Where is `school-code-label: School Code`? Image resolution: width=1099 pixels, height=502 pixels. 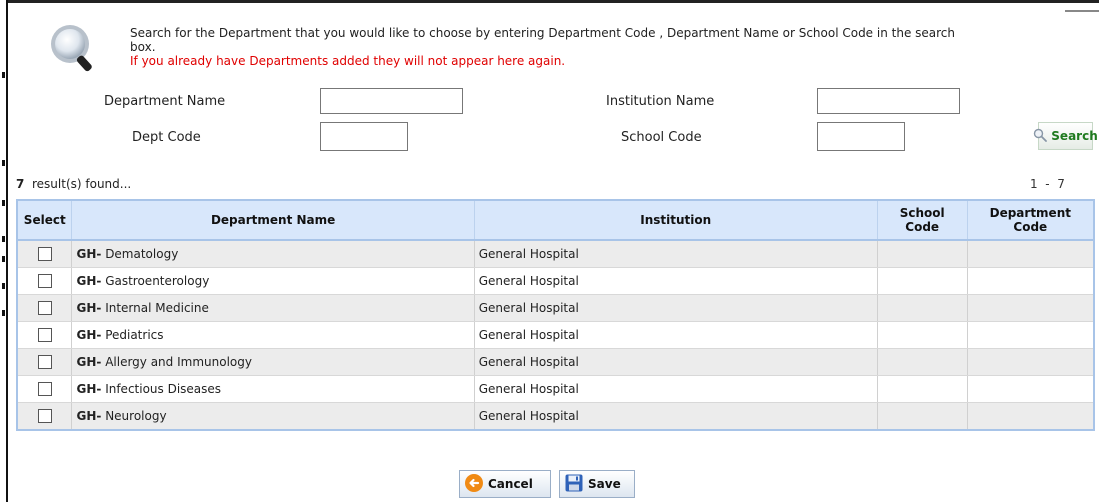 school-code-label: School Code is located at coordinates (661, 137).